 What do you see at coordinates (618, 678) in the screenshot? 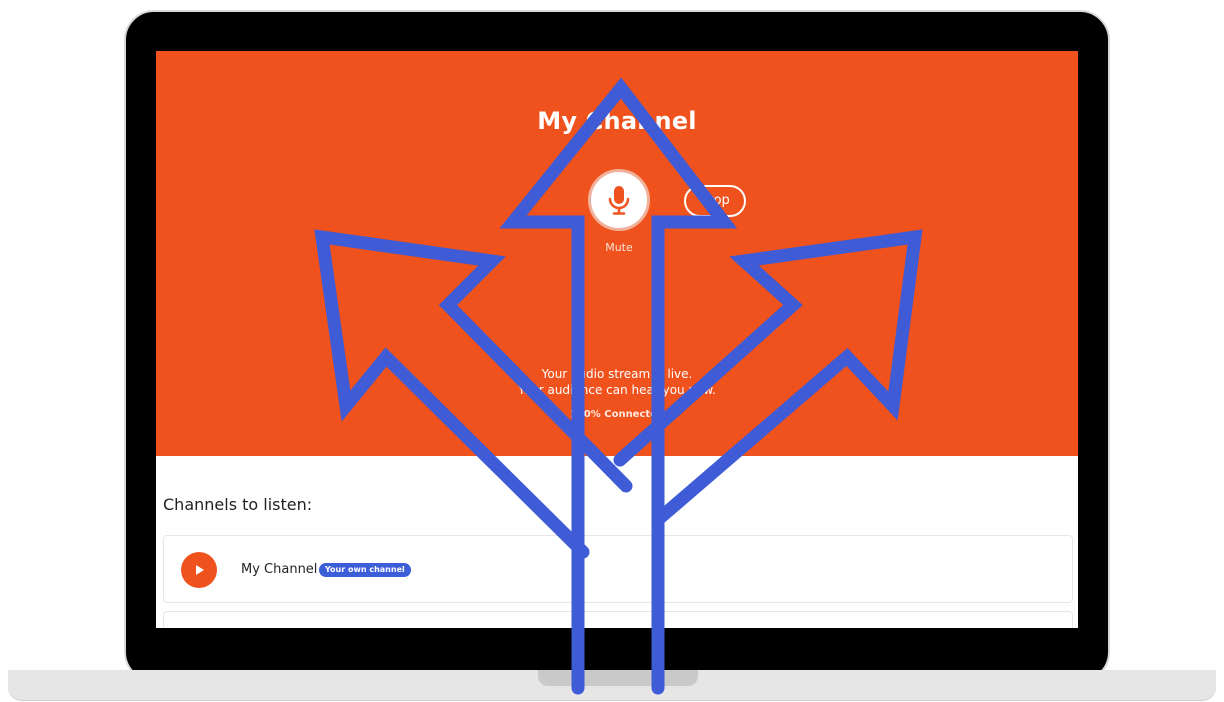
I see `laptop-notch` at bounding box center [618, 678].